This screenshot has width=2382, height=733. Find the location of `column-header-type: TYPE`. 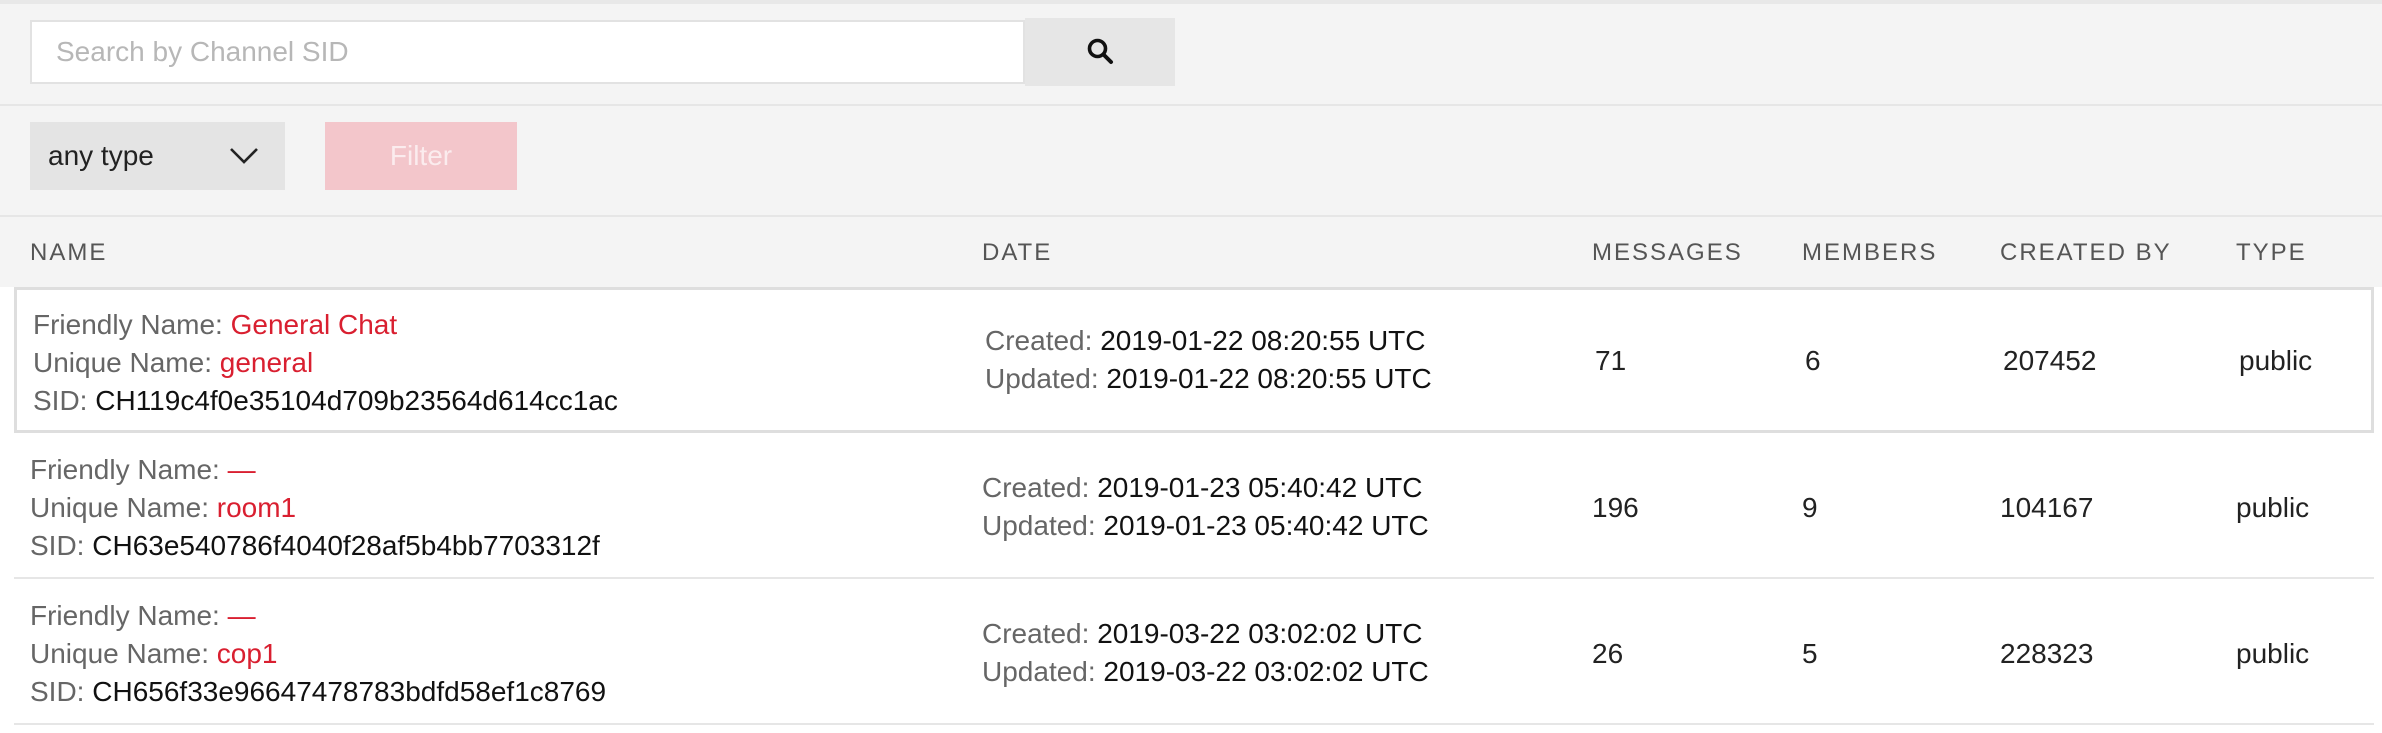

column-header-type: TYPE is located at coordinates (2271, 253).